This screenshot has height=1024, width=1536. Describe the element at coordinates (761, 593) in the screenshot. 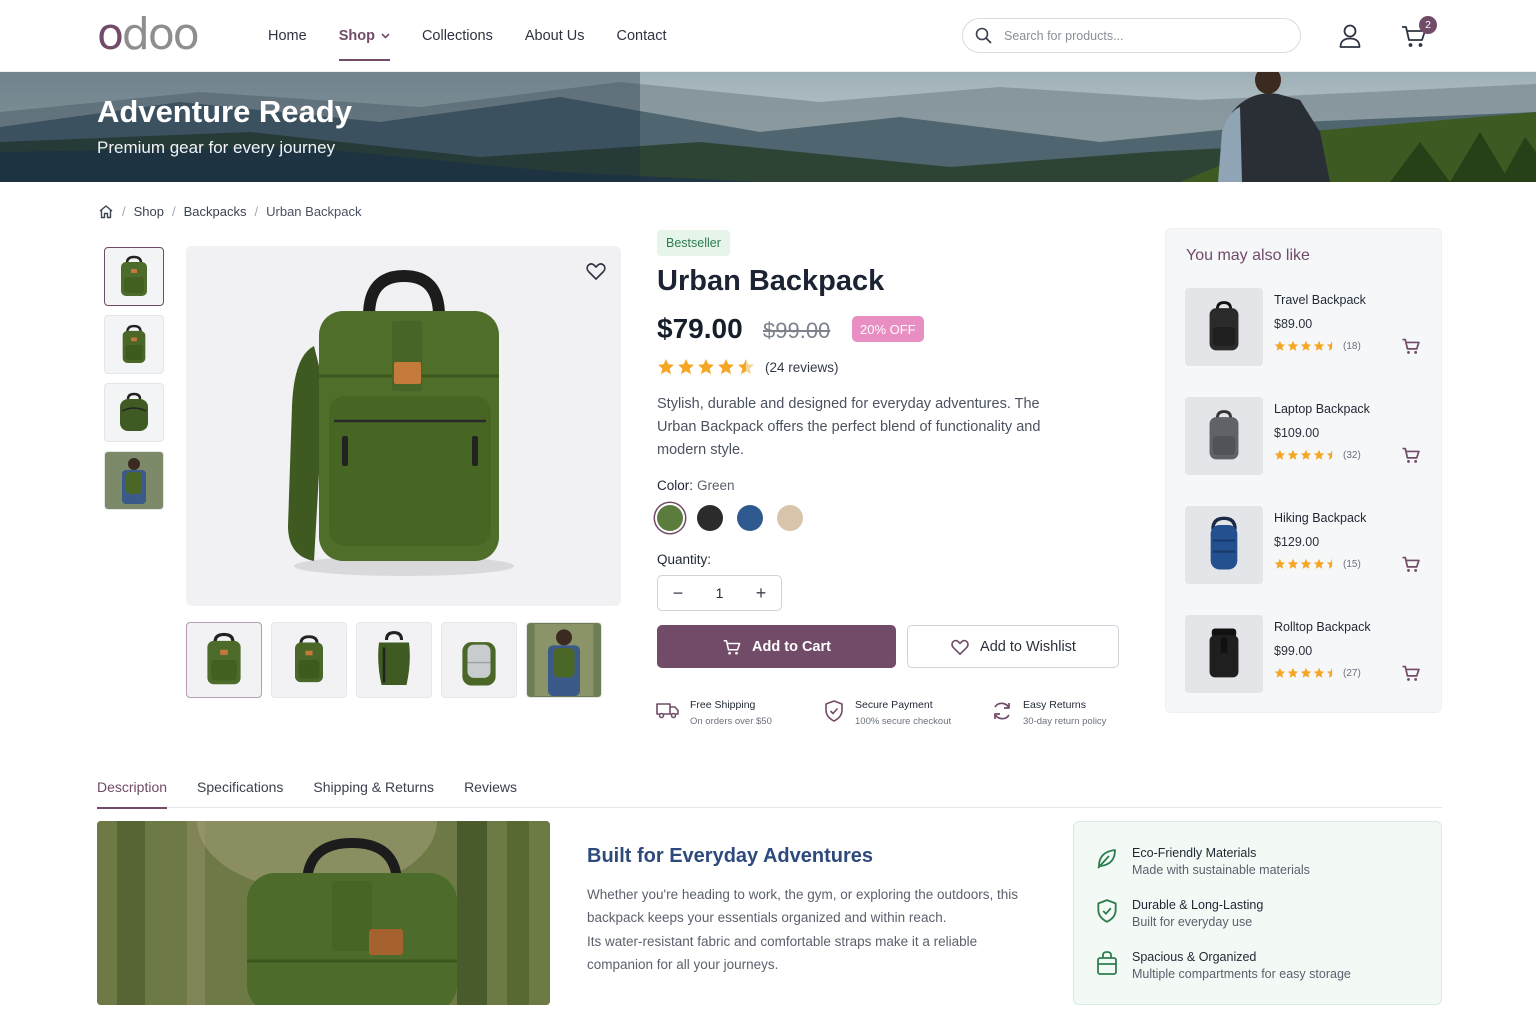

I see `quantity-increase-button: +` at that location.